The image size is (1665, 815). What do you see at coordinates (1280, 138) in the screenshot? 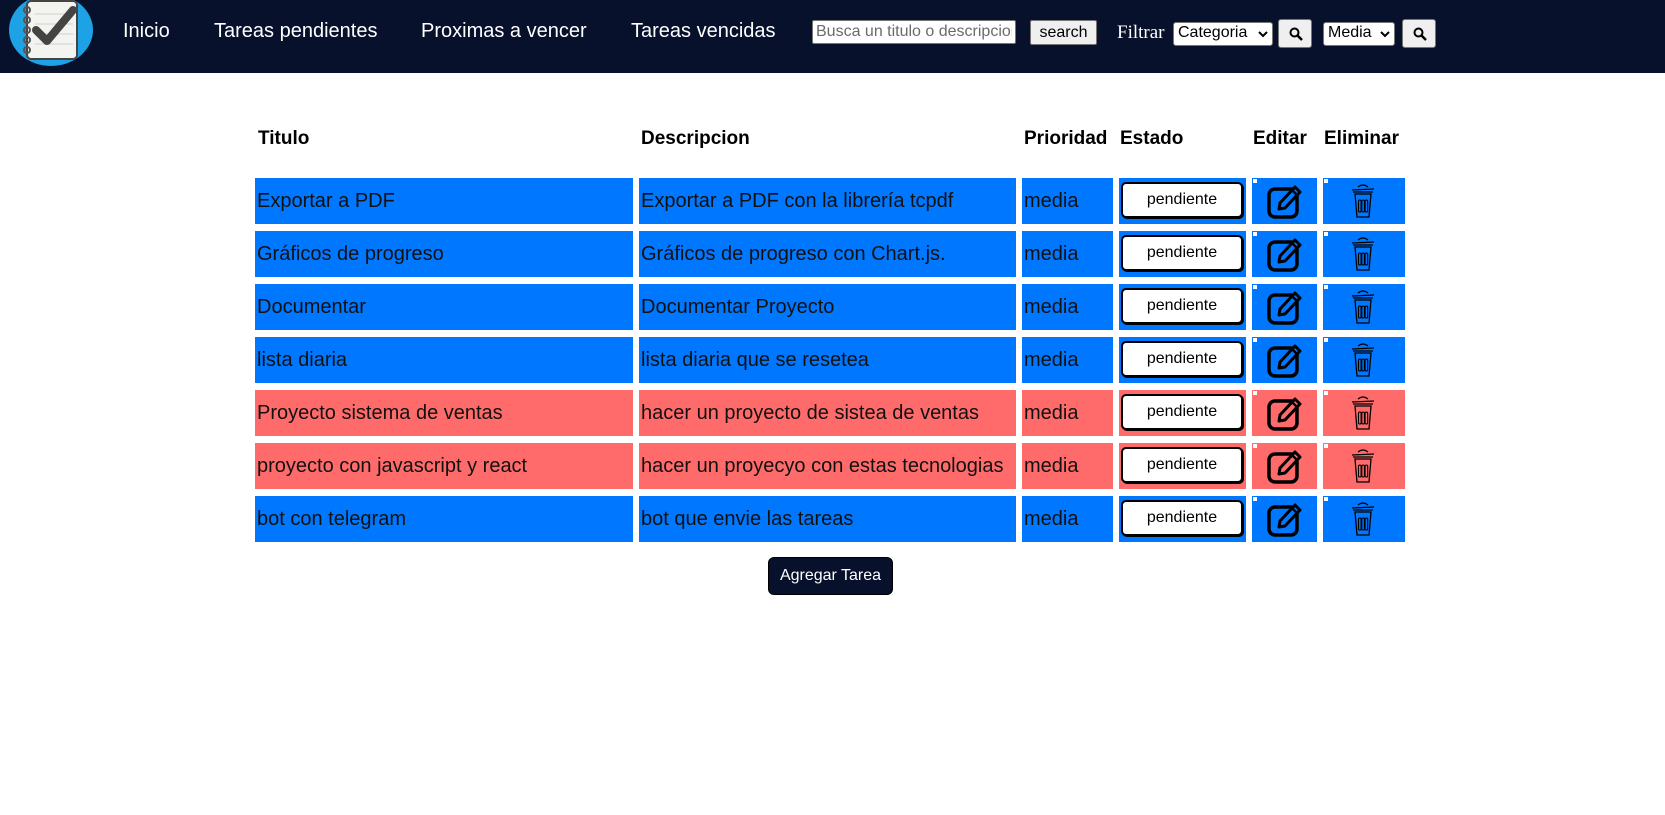
I see `header-editar: Editar` at bounding box center [1280, 138].